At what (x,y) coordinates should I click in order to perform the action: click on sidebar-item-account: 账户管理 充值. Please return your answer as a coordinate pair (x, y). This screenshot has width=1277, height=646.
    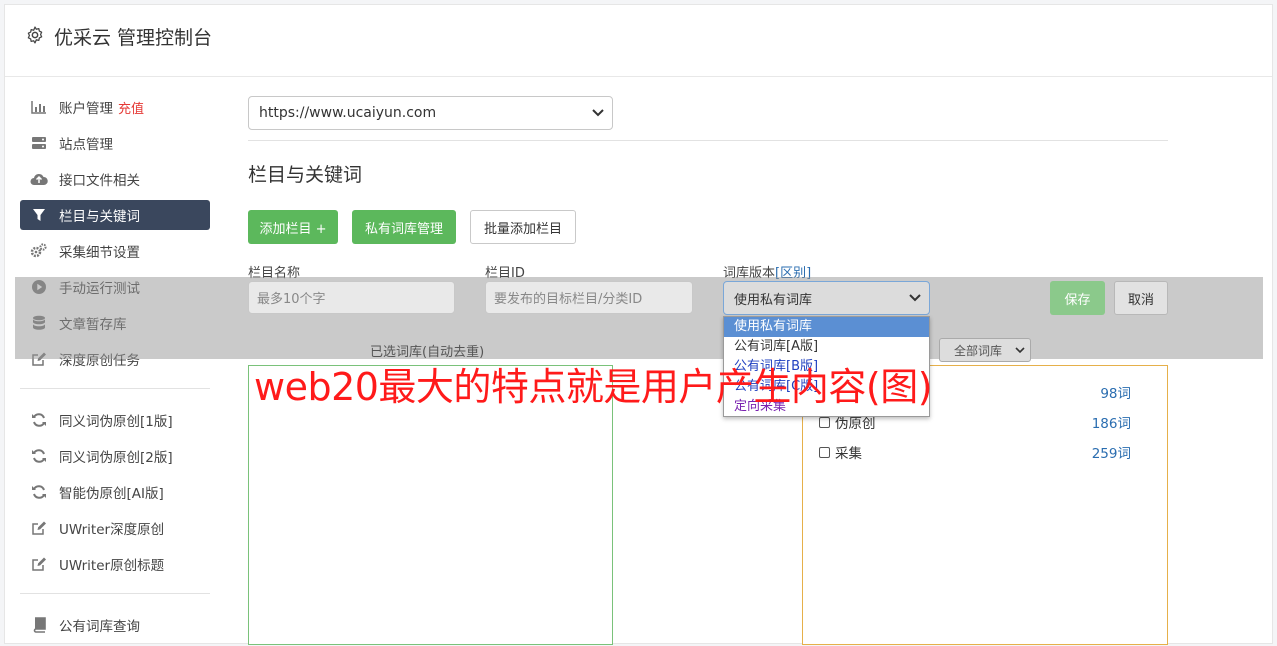
    Looking at the image, I should click on (115, 107).